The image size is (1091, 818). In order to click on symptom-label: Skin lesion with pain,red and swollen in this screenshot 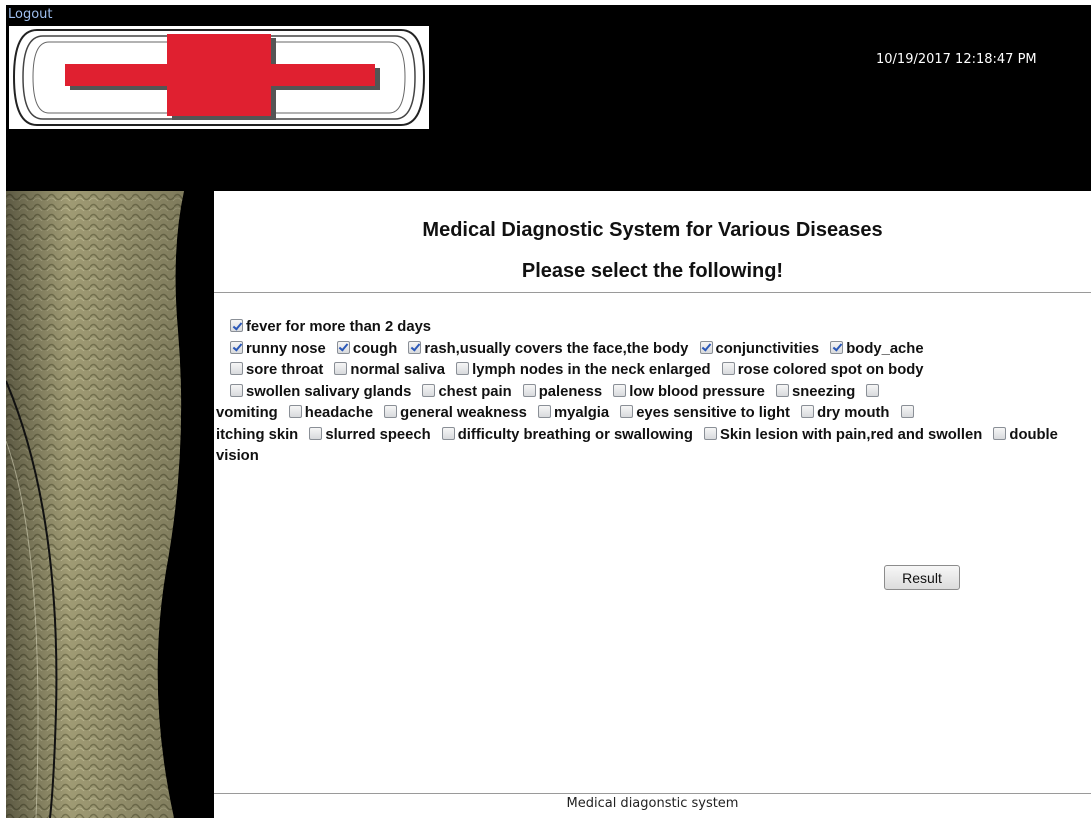, I will do `click(851, 434)`.